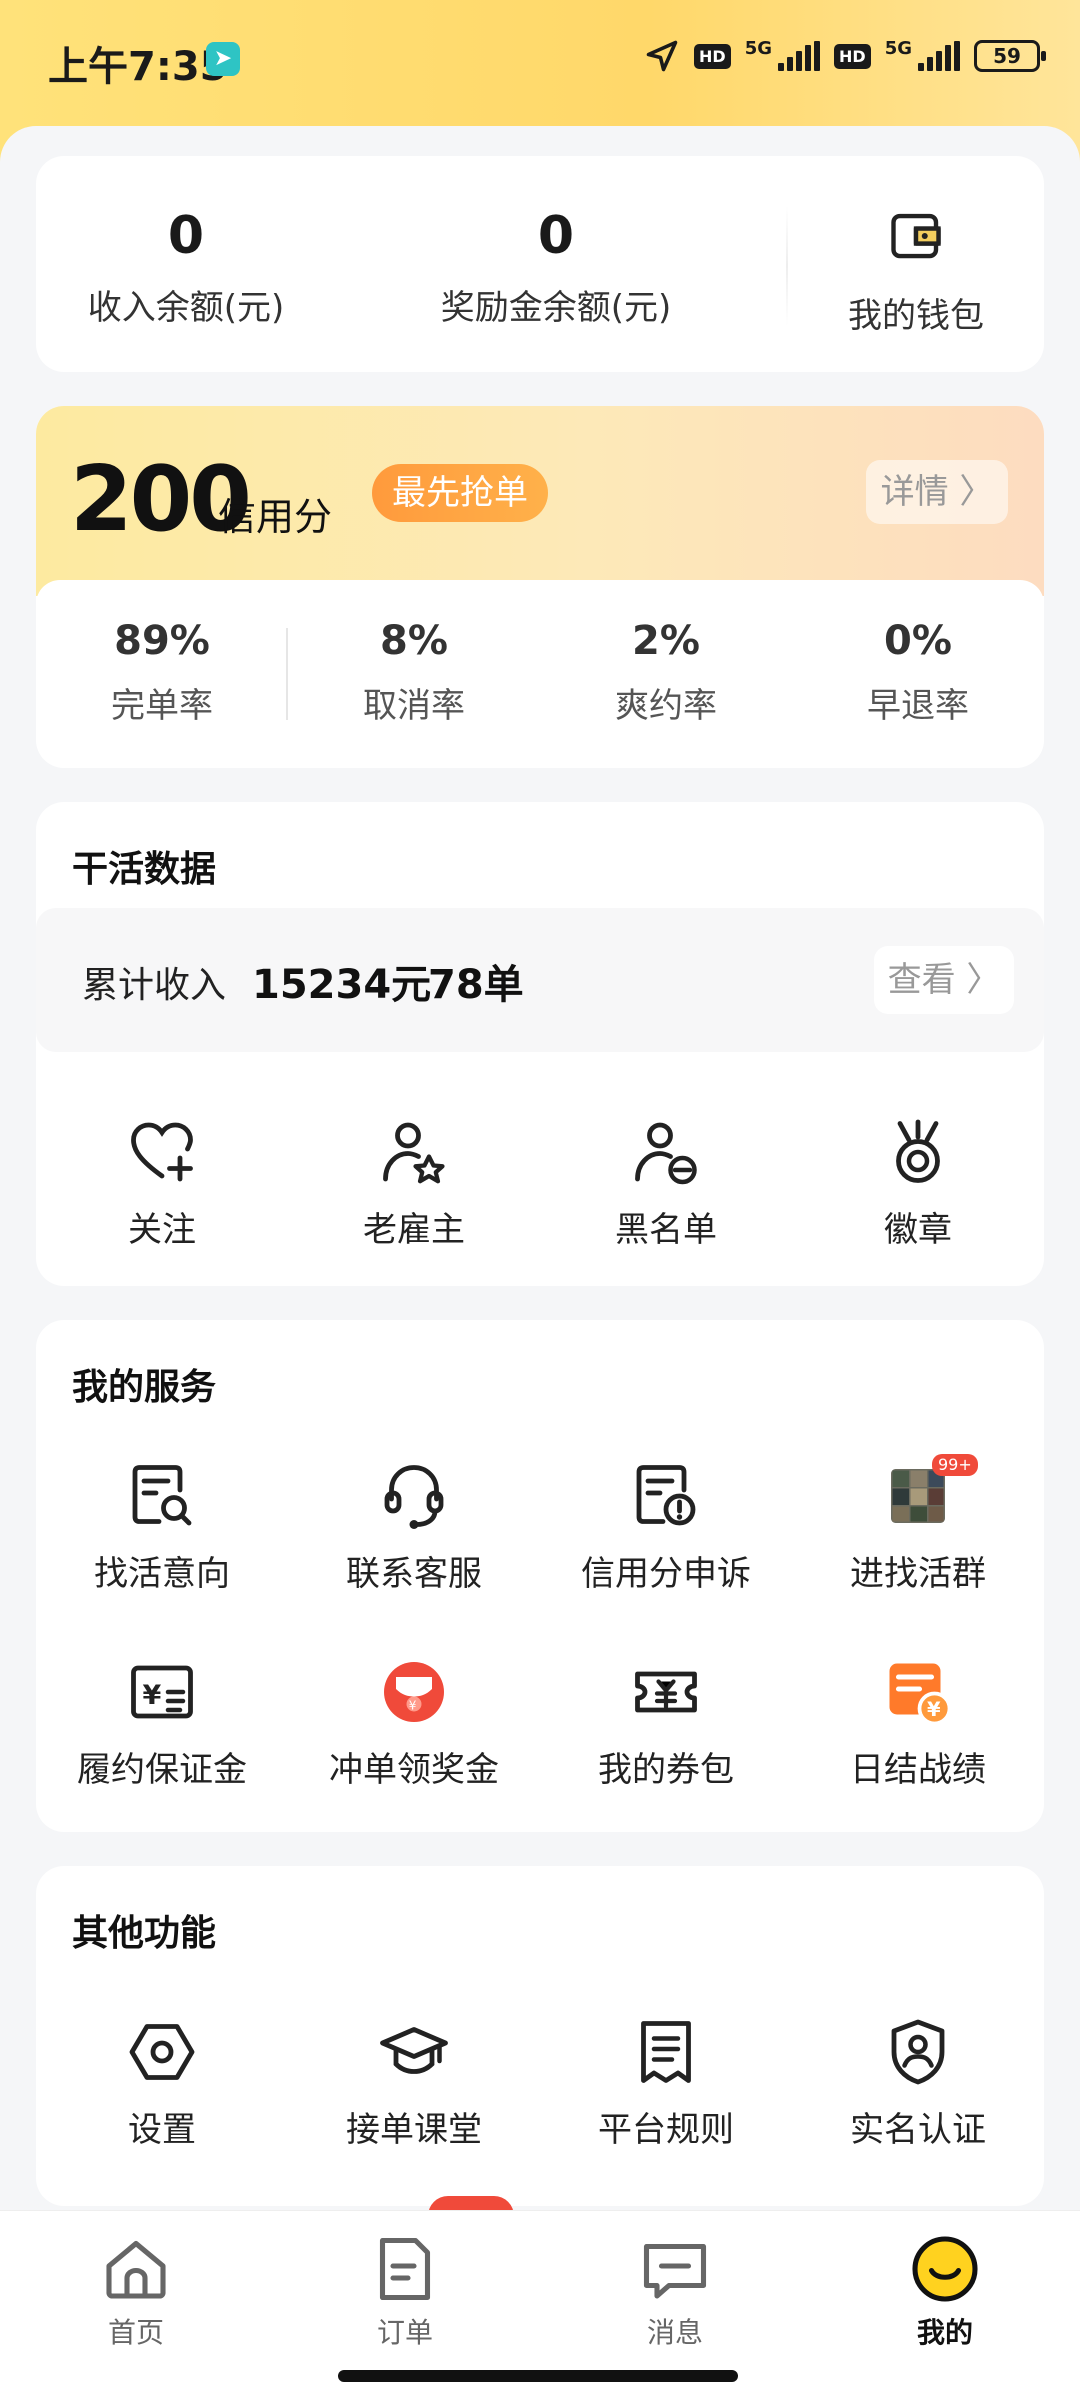  What do you see at coordinates (414, 1574) in the screenshot?
I see `service-label: 联系客服` at bounding box center [414, 1574].